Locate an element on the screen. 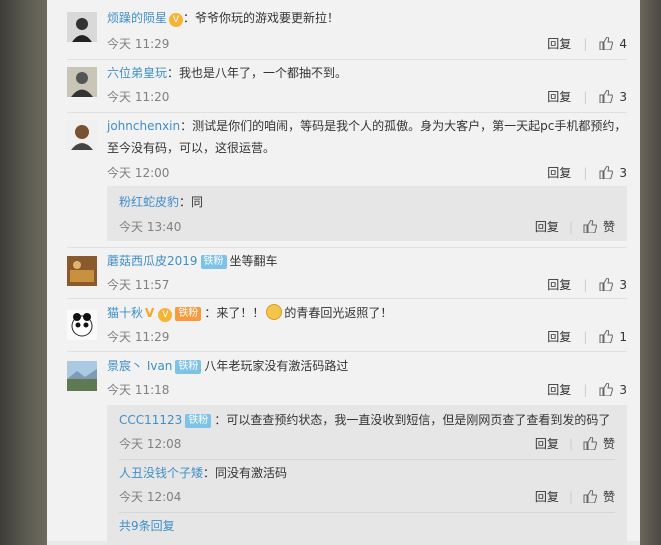  timestamp: 今天 12:08 is located at coordinates (150, 444).